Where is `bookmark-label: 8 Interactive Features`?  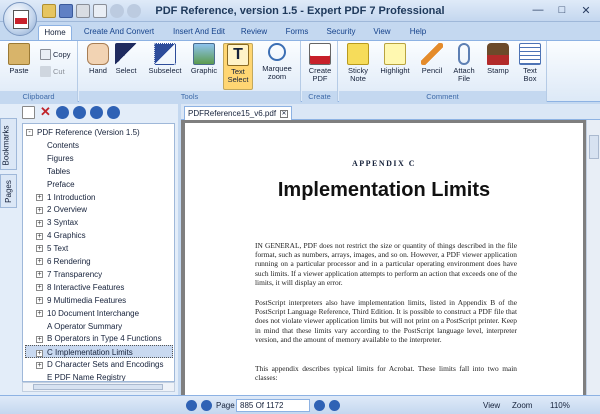
bookmark-label: 8 Interactive Features is located at coordinates (86, 287).